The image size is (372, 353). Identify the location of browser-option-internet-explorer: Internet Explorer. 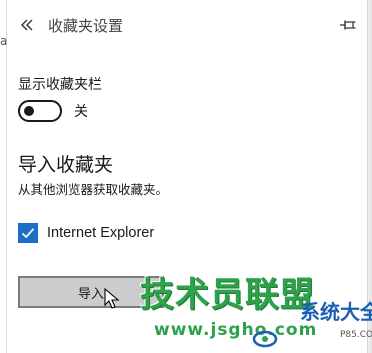
(86, 233).